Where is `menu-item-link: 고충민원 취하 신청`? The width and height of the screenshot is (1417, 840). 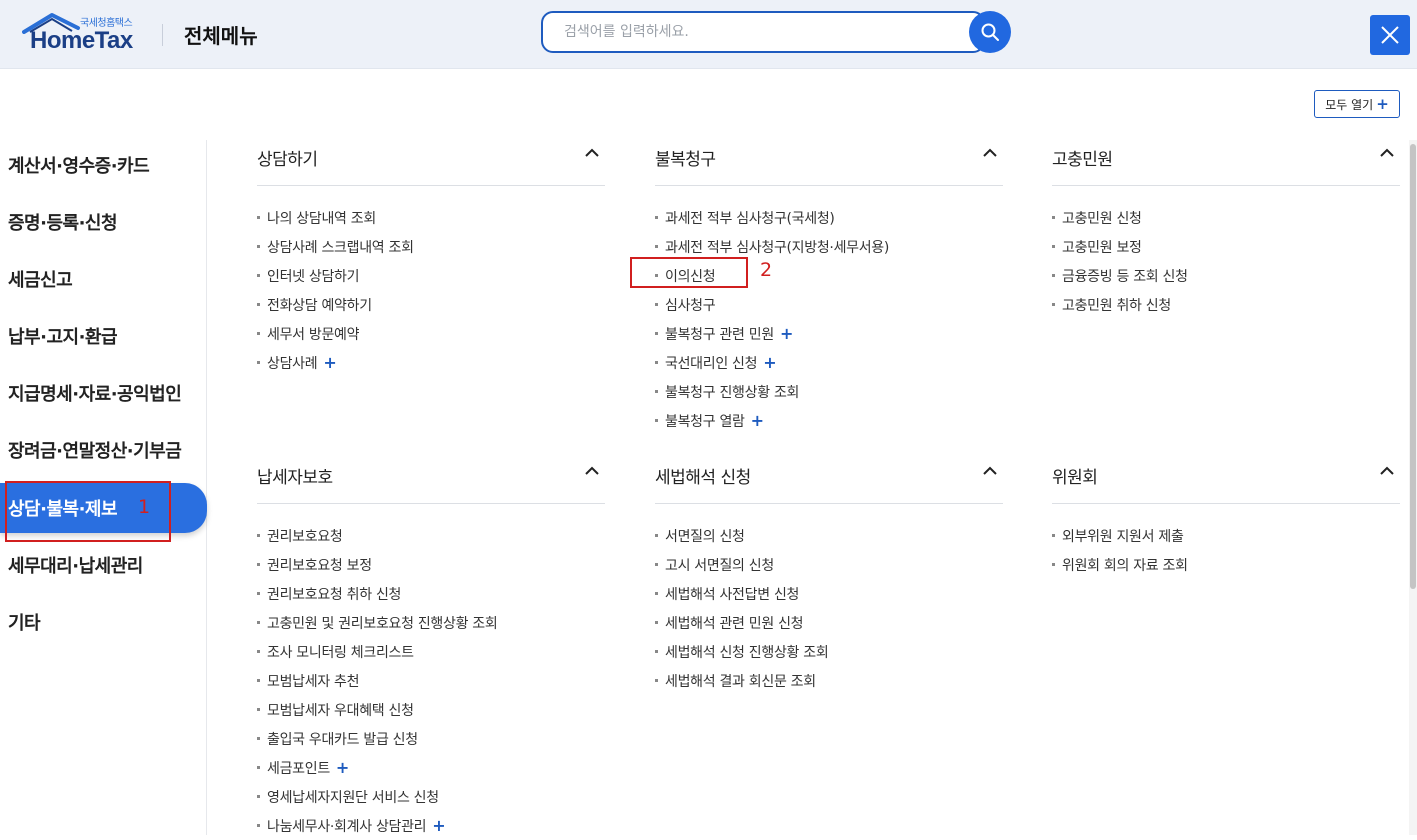 menu-item-link: 고충민원 취하 신청 is located at coordinates (1116, 305).